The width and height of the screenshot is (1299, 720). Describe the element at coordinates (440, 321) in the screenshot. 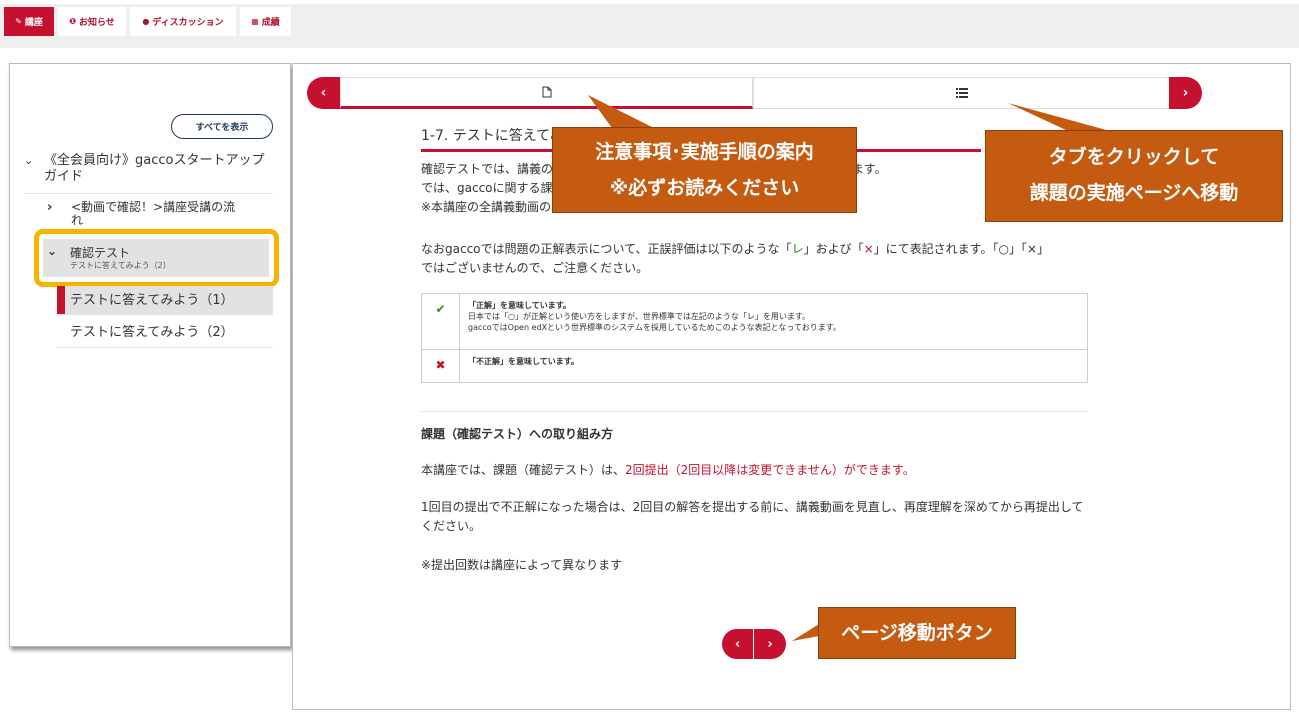

I see `check-icon: ✔` at that location.